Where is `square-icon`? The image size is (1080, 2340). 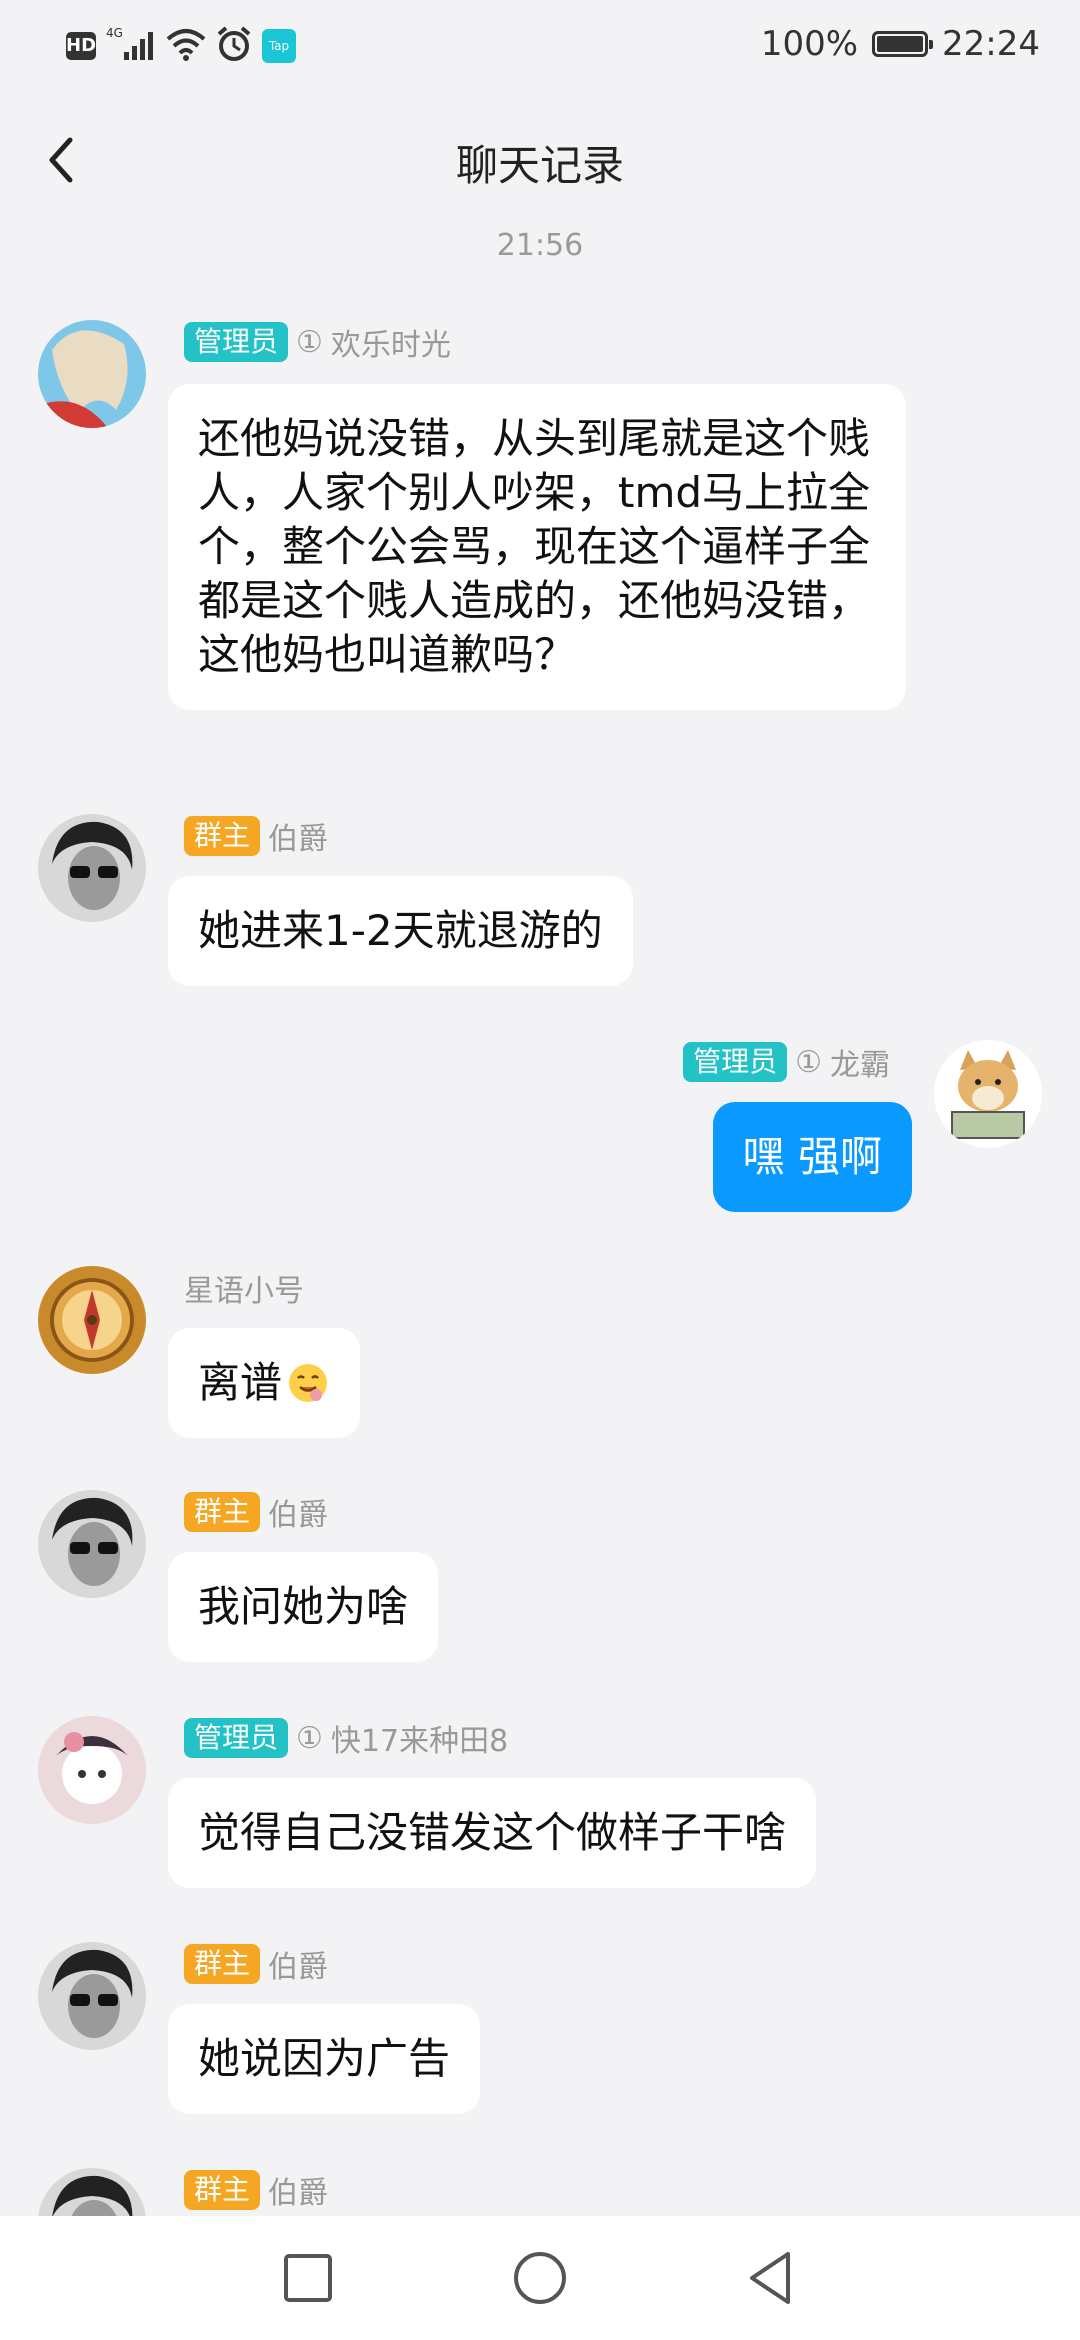 square-icon is located at coordinates (308, 2278).